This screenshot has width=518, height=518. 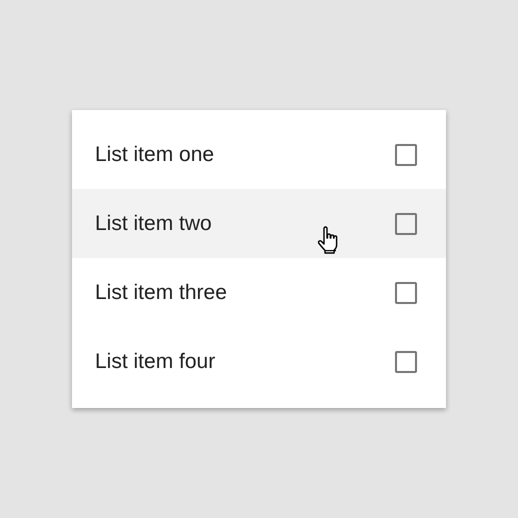 What do you see at coordinates (328, 241) in the screenshot?
I see `pointer-cursor-icon` at bounding box center [328, 241].